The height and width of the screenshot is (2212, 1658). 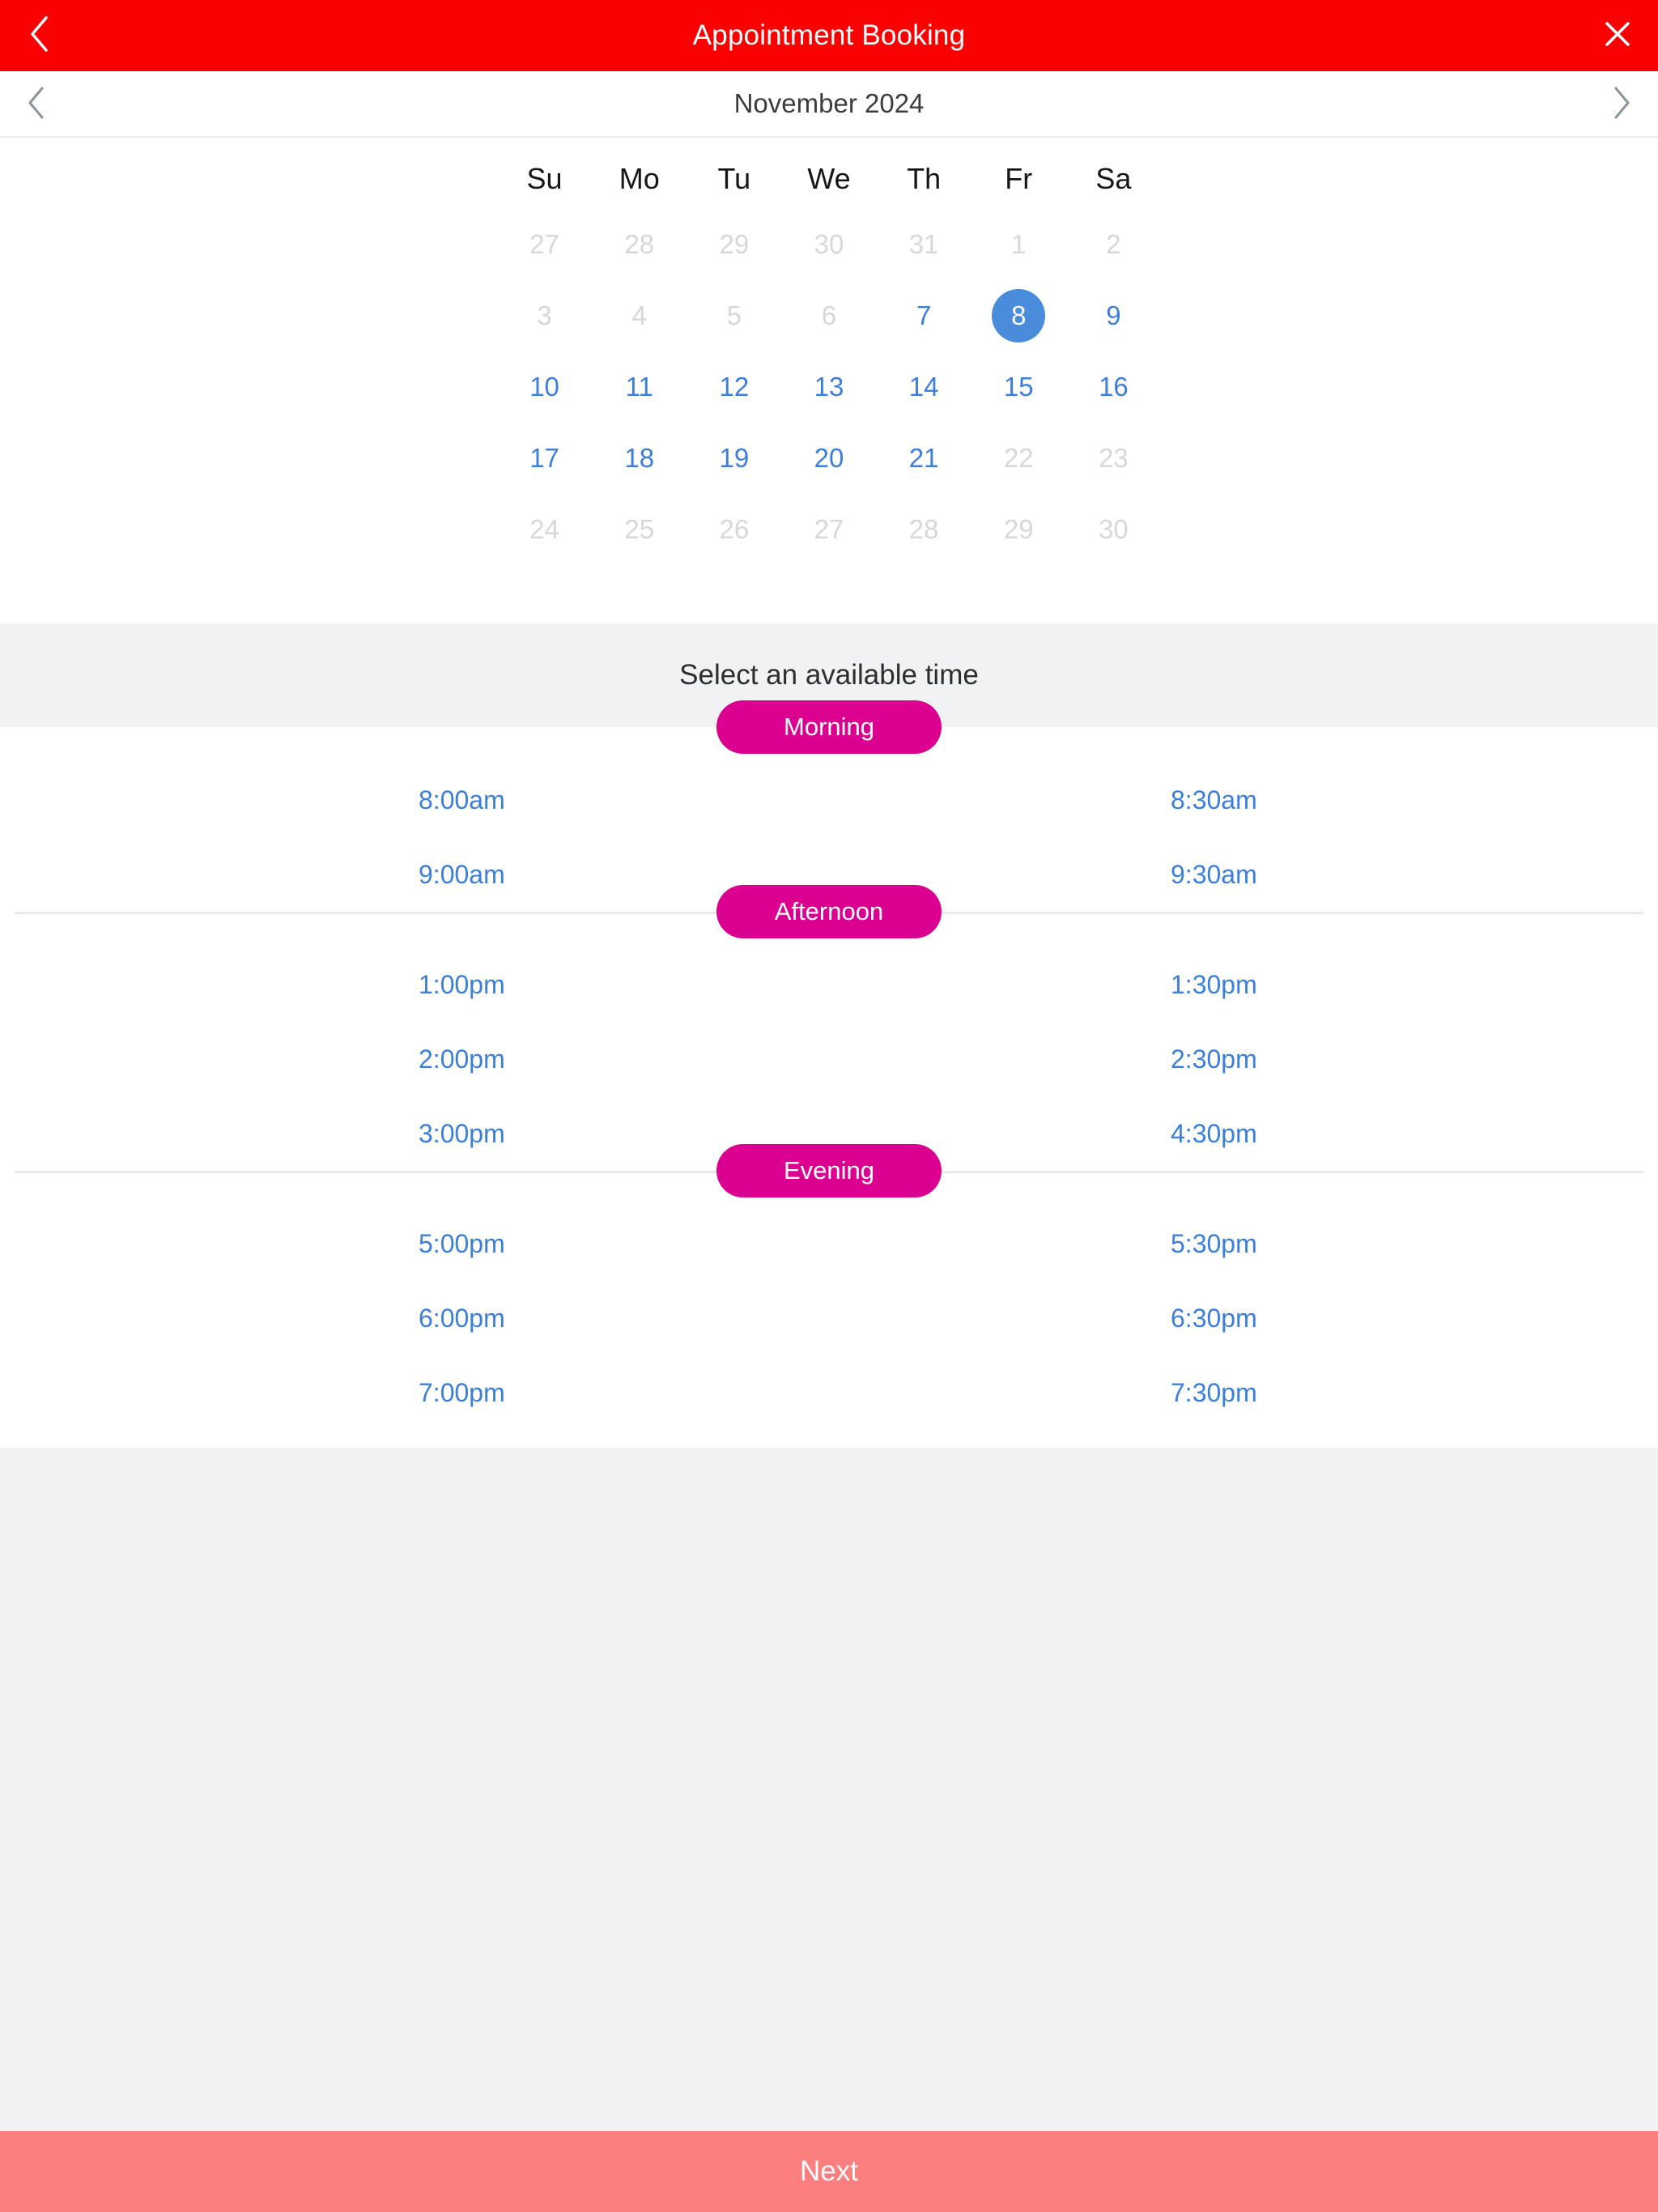 I want to click on time-slot: 2:00pm, so click(x=414, y=1059).